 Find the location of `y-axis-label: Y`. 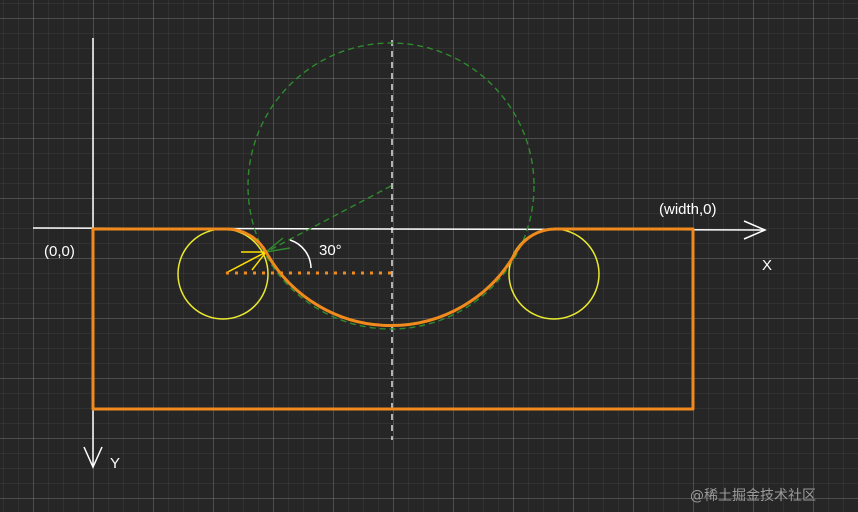

y-axis-label: Y is located at coordinates (115, 463).